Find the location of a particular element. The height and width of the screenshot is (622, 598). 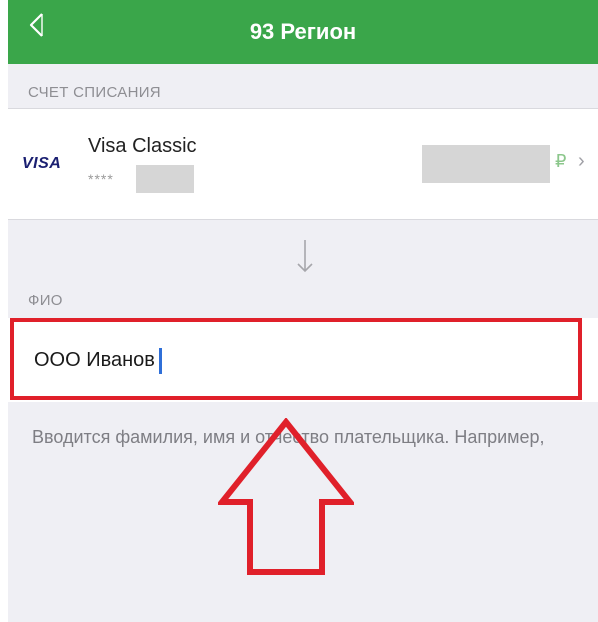

visa-logo: VISA is located at coordinates (42, 163).